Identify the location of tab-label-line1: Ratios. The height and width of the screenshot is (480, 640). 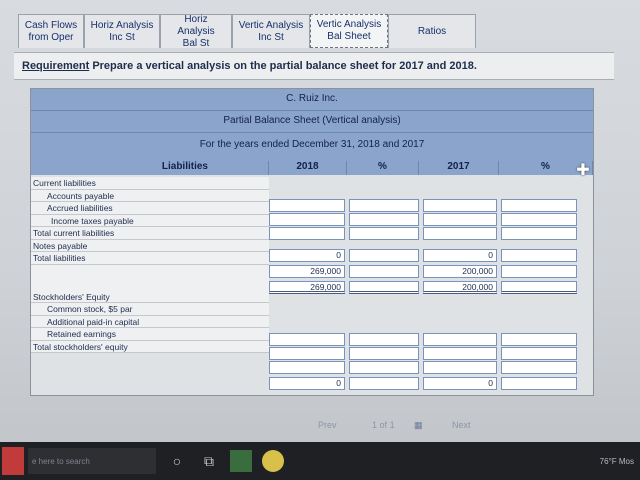
(432, 31).